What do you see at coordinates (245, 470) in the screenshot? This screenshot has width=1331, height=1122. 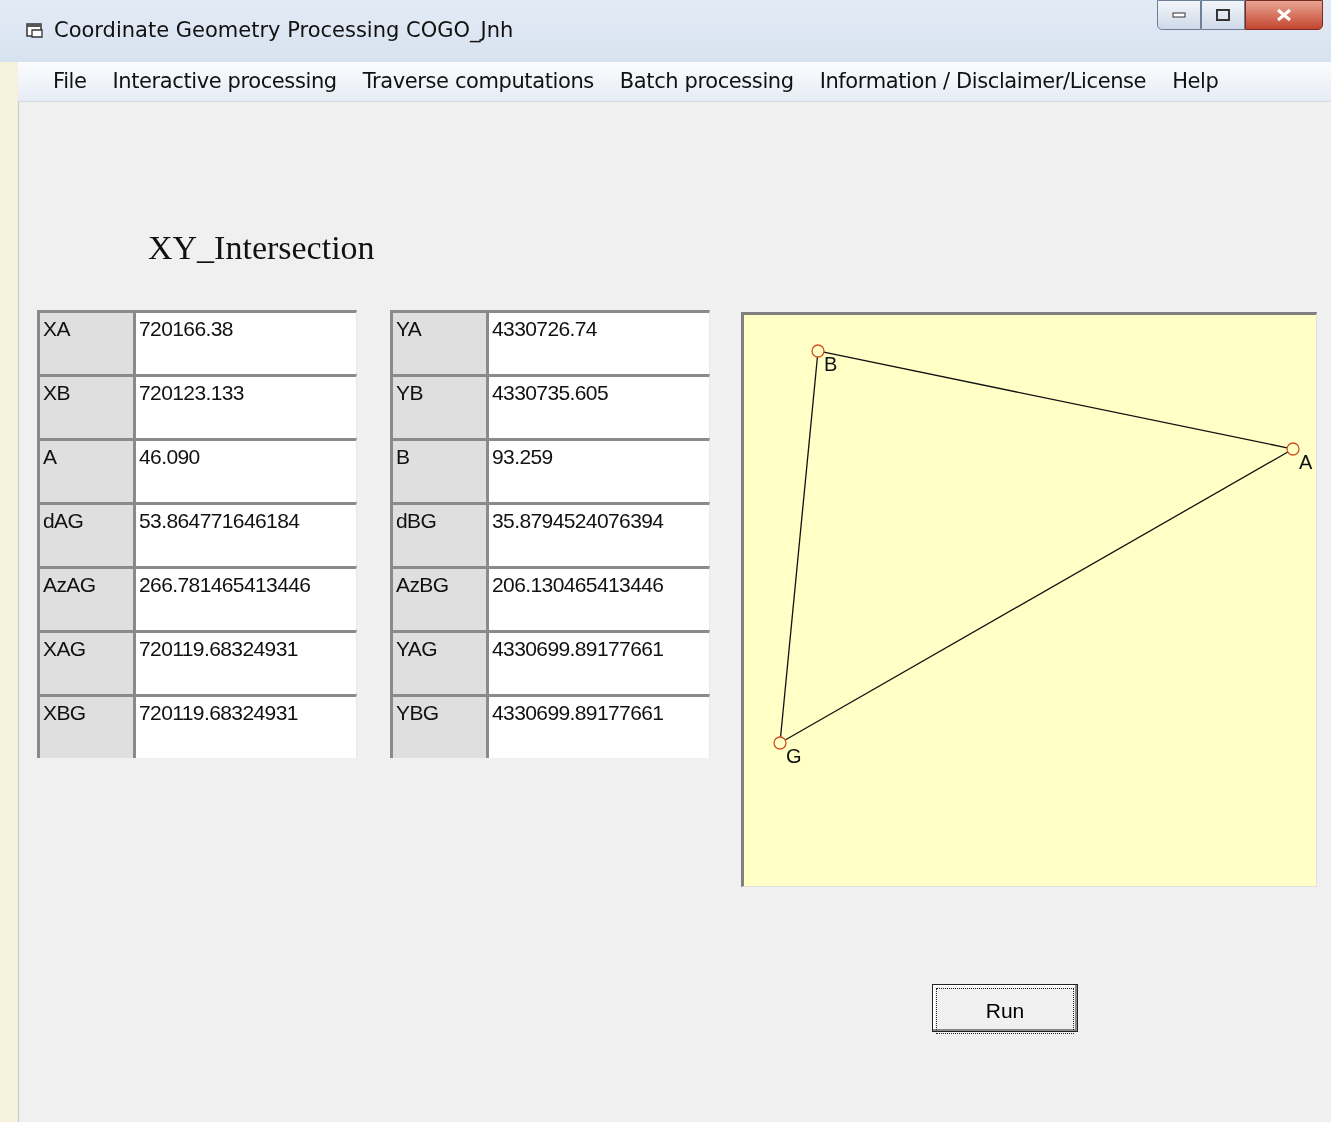 I see `value-field: 46.090` at bounding box center [245, 470].